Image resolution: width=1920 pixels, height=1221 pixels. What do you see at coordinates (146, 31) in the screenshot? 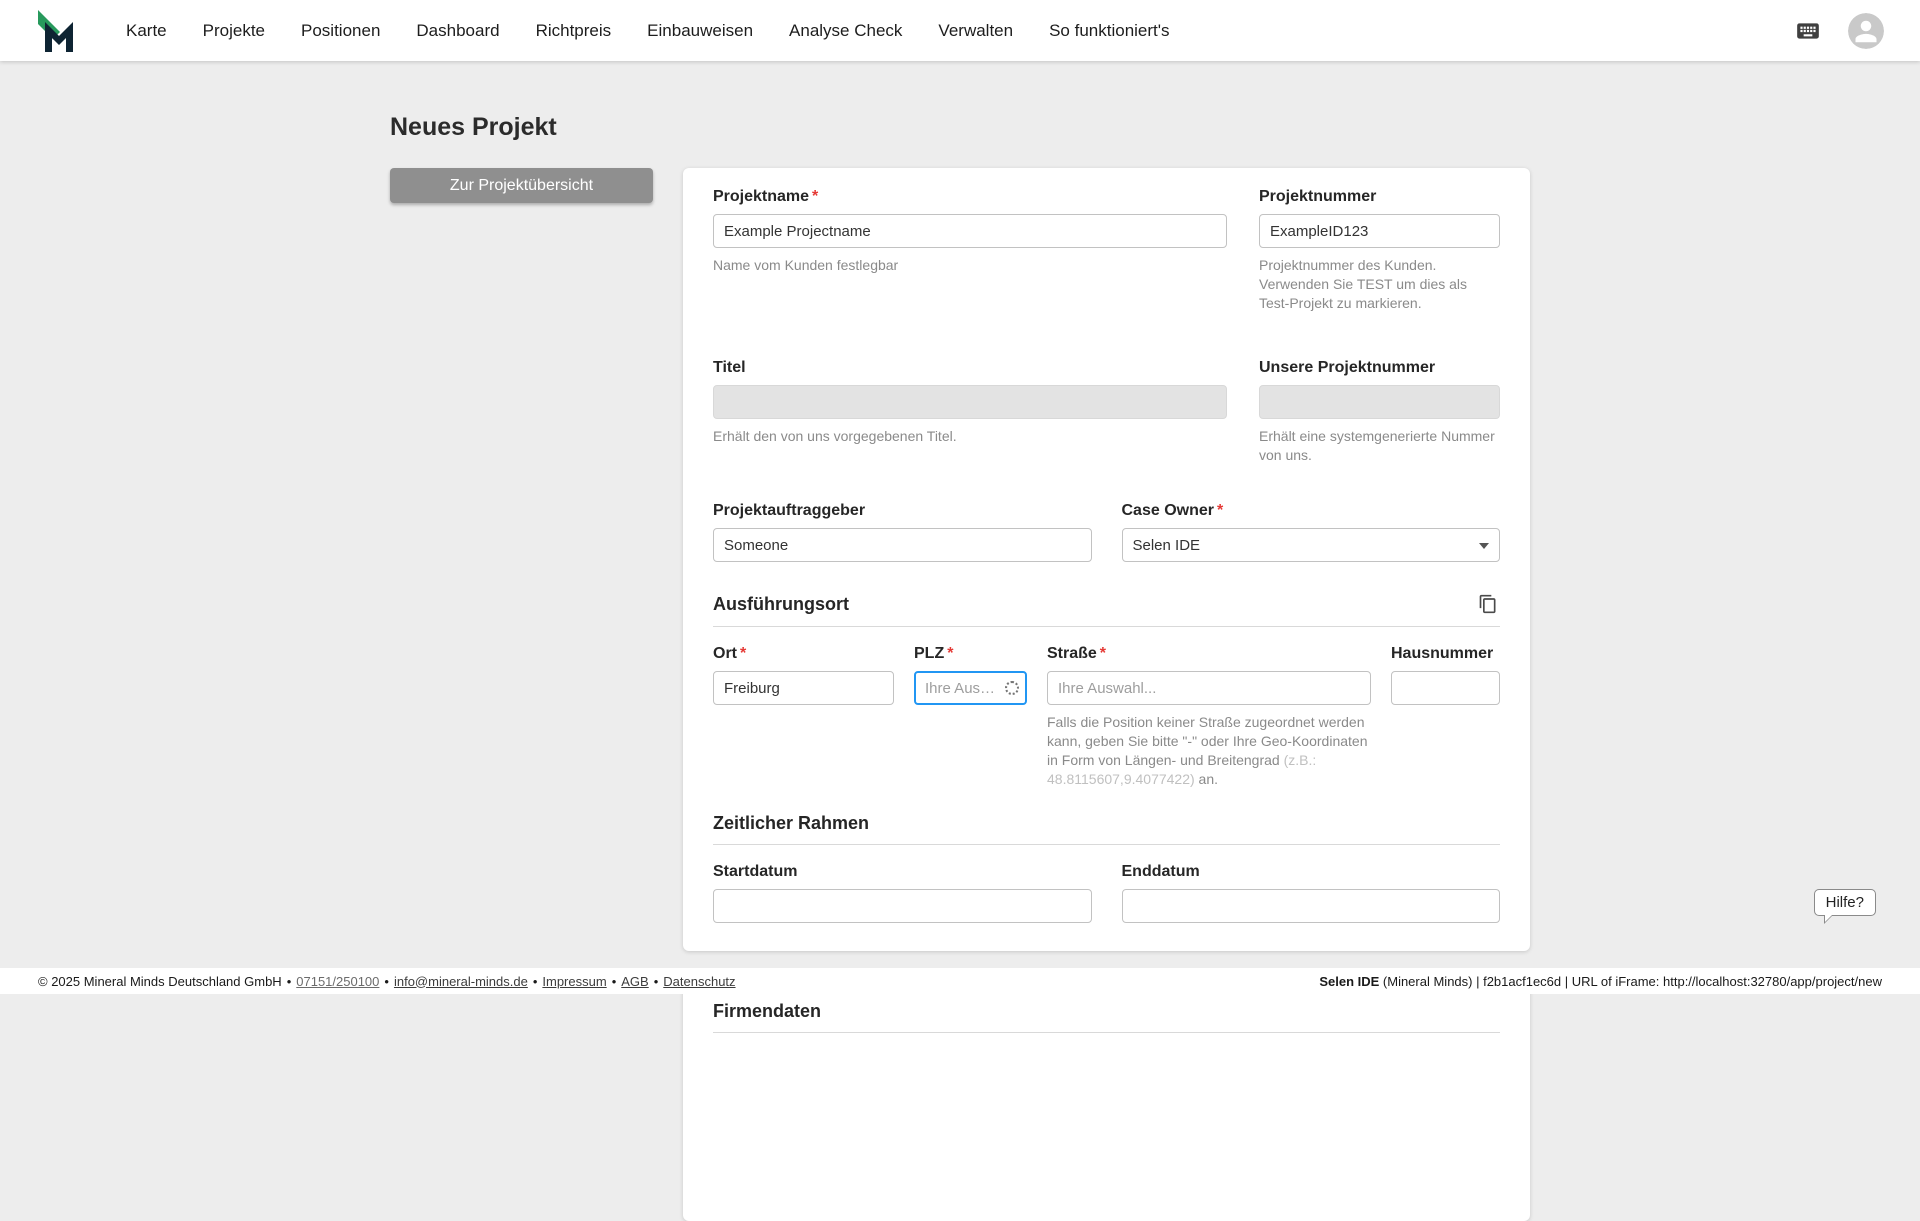
I see `nav-item-karte: Karte` at bounding box center [146, 31].